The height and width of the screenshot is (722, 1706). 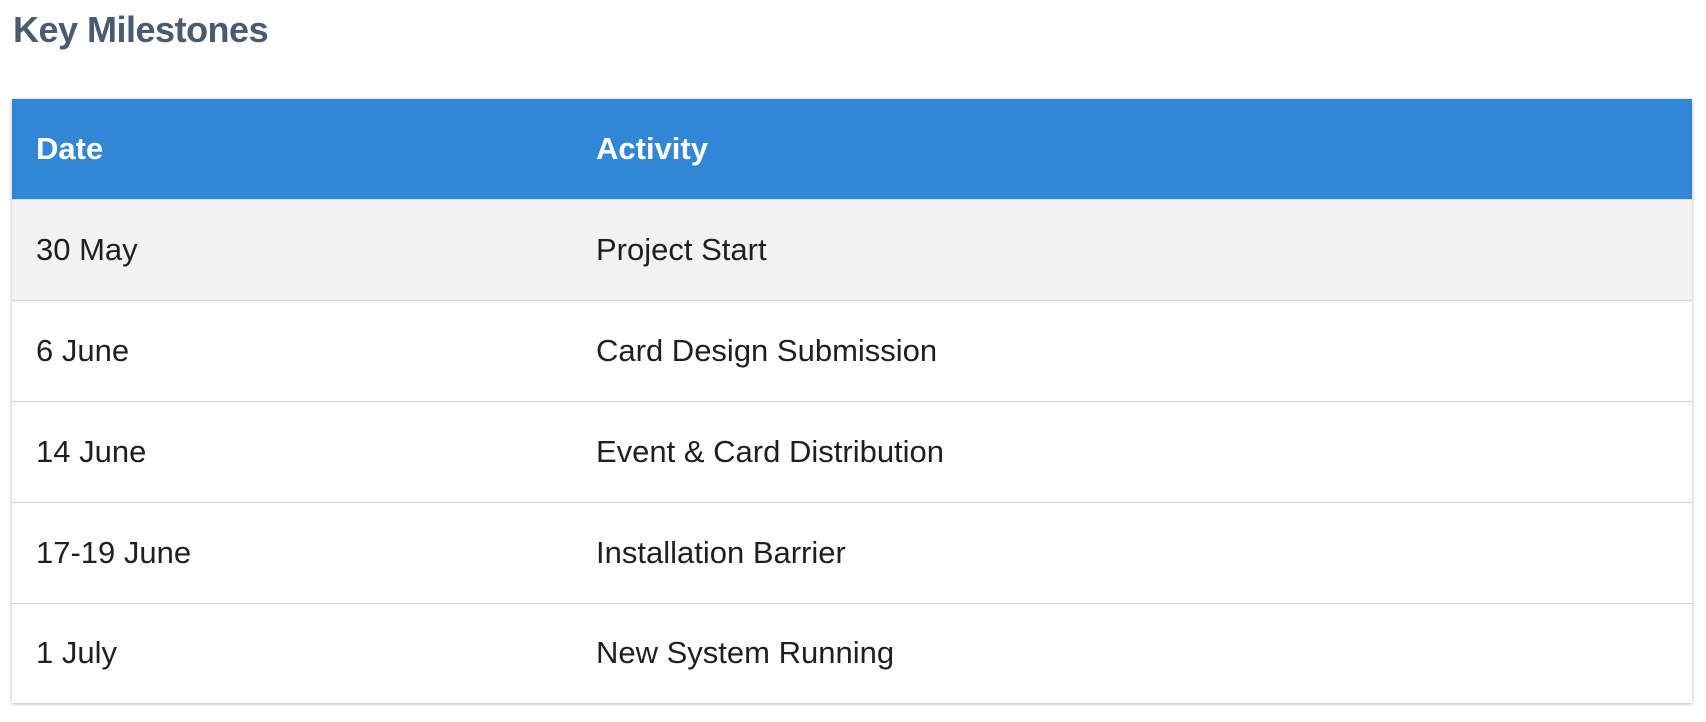 What do you see at coordinates (292, 351) in the screenshot?
I see `date-cell: 6 June` at bounding box center [292, 351].